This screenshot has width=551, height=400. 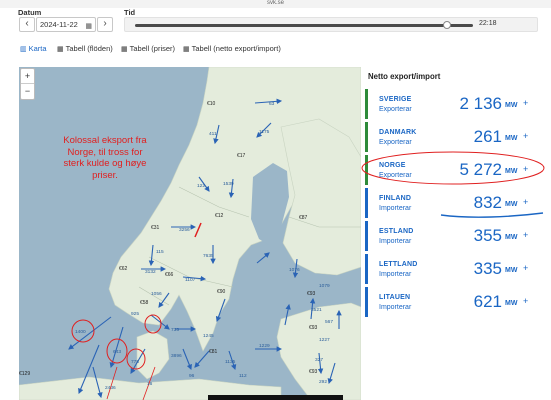 I want to click on country-value: 2 136, so click(x=480, y=103).